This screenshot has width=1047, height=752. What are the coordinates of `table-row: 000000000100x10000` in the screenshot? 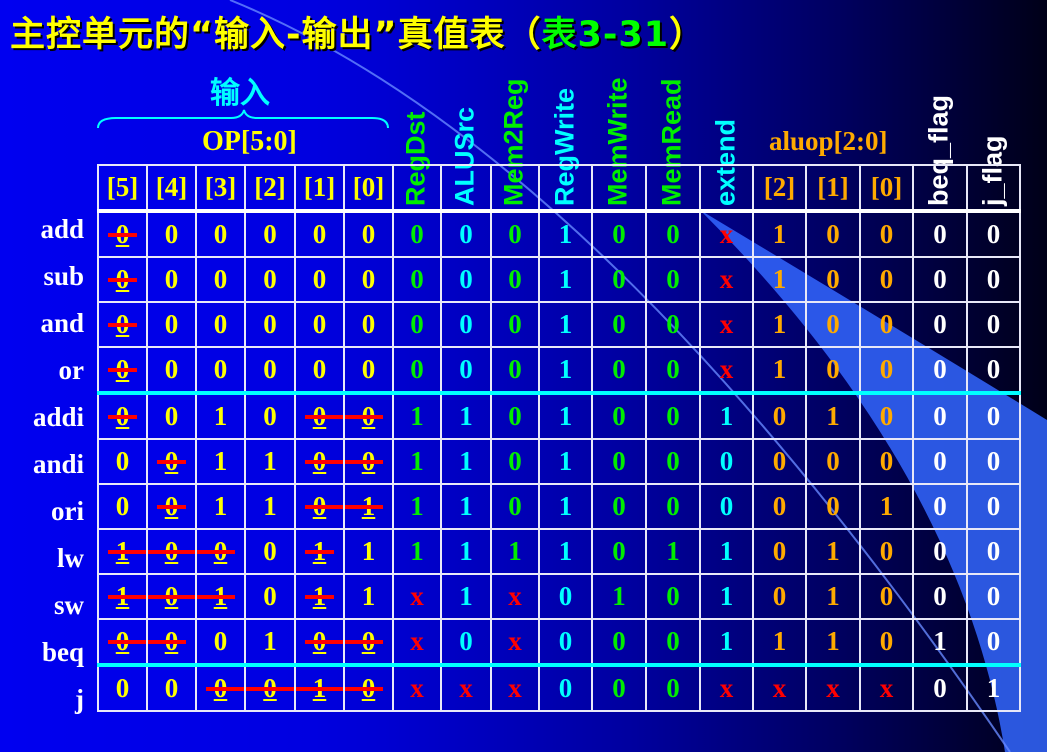 It's located at (559, 370).